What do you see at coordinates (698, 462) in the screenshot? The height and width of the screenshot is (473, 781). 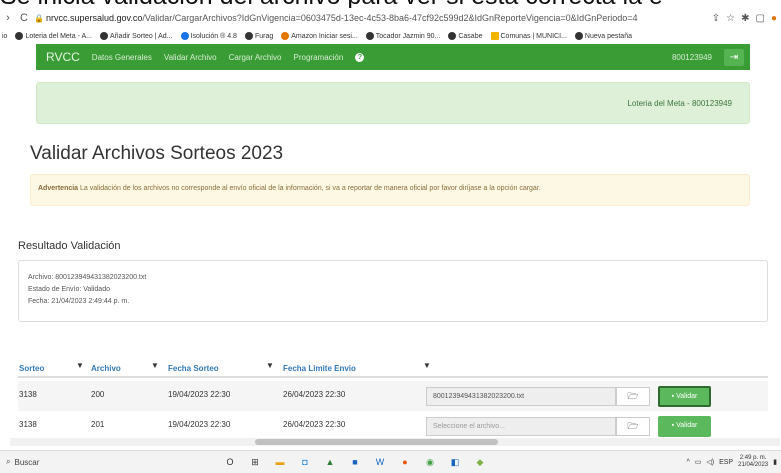 I see `network-icon: ▭` at bounding box center [698, 462].